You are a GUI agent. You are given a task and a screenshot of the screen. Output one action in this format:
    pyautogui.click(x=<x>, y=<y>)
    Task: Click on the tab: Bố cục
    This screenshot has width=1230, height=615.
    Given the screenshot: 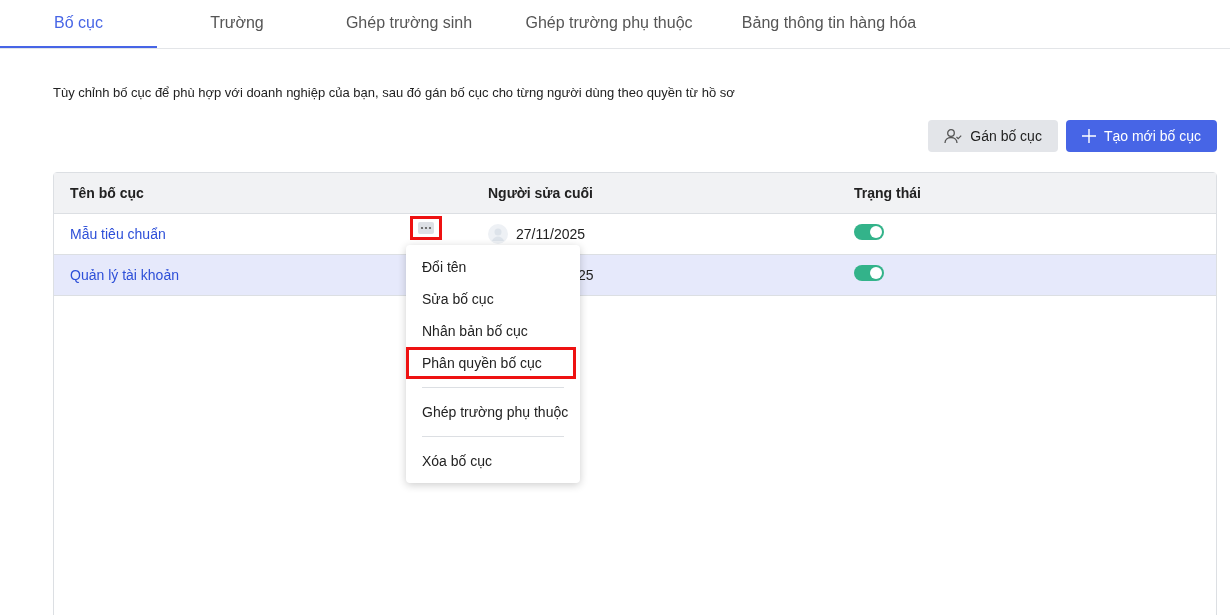 What is the action you would take?
    pyautogui.click(x=78, y=24)
    